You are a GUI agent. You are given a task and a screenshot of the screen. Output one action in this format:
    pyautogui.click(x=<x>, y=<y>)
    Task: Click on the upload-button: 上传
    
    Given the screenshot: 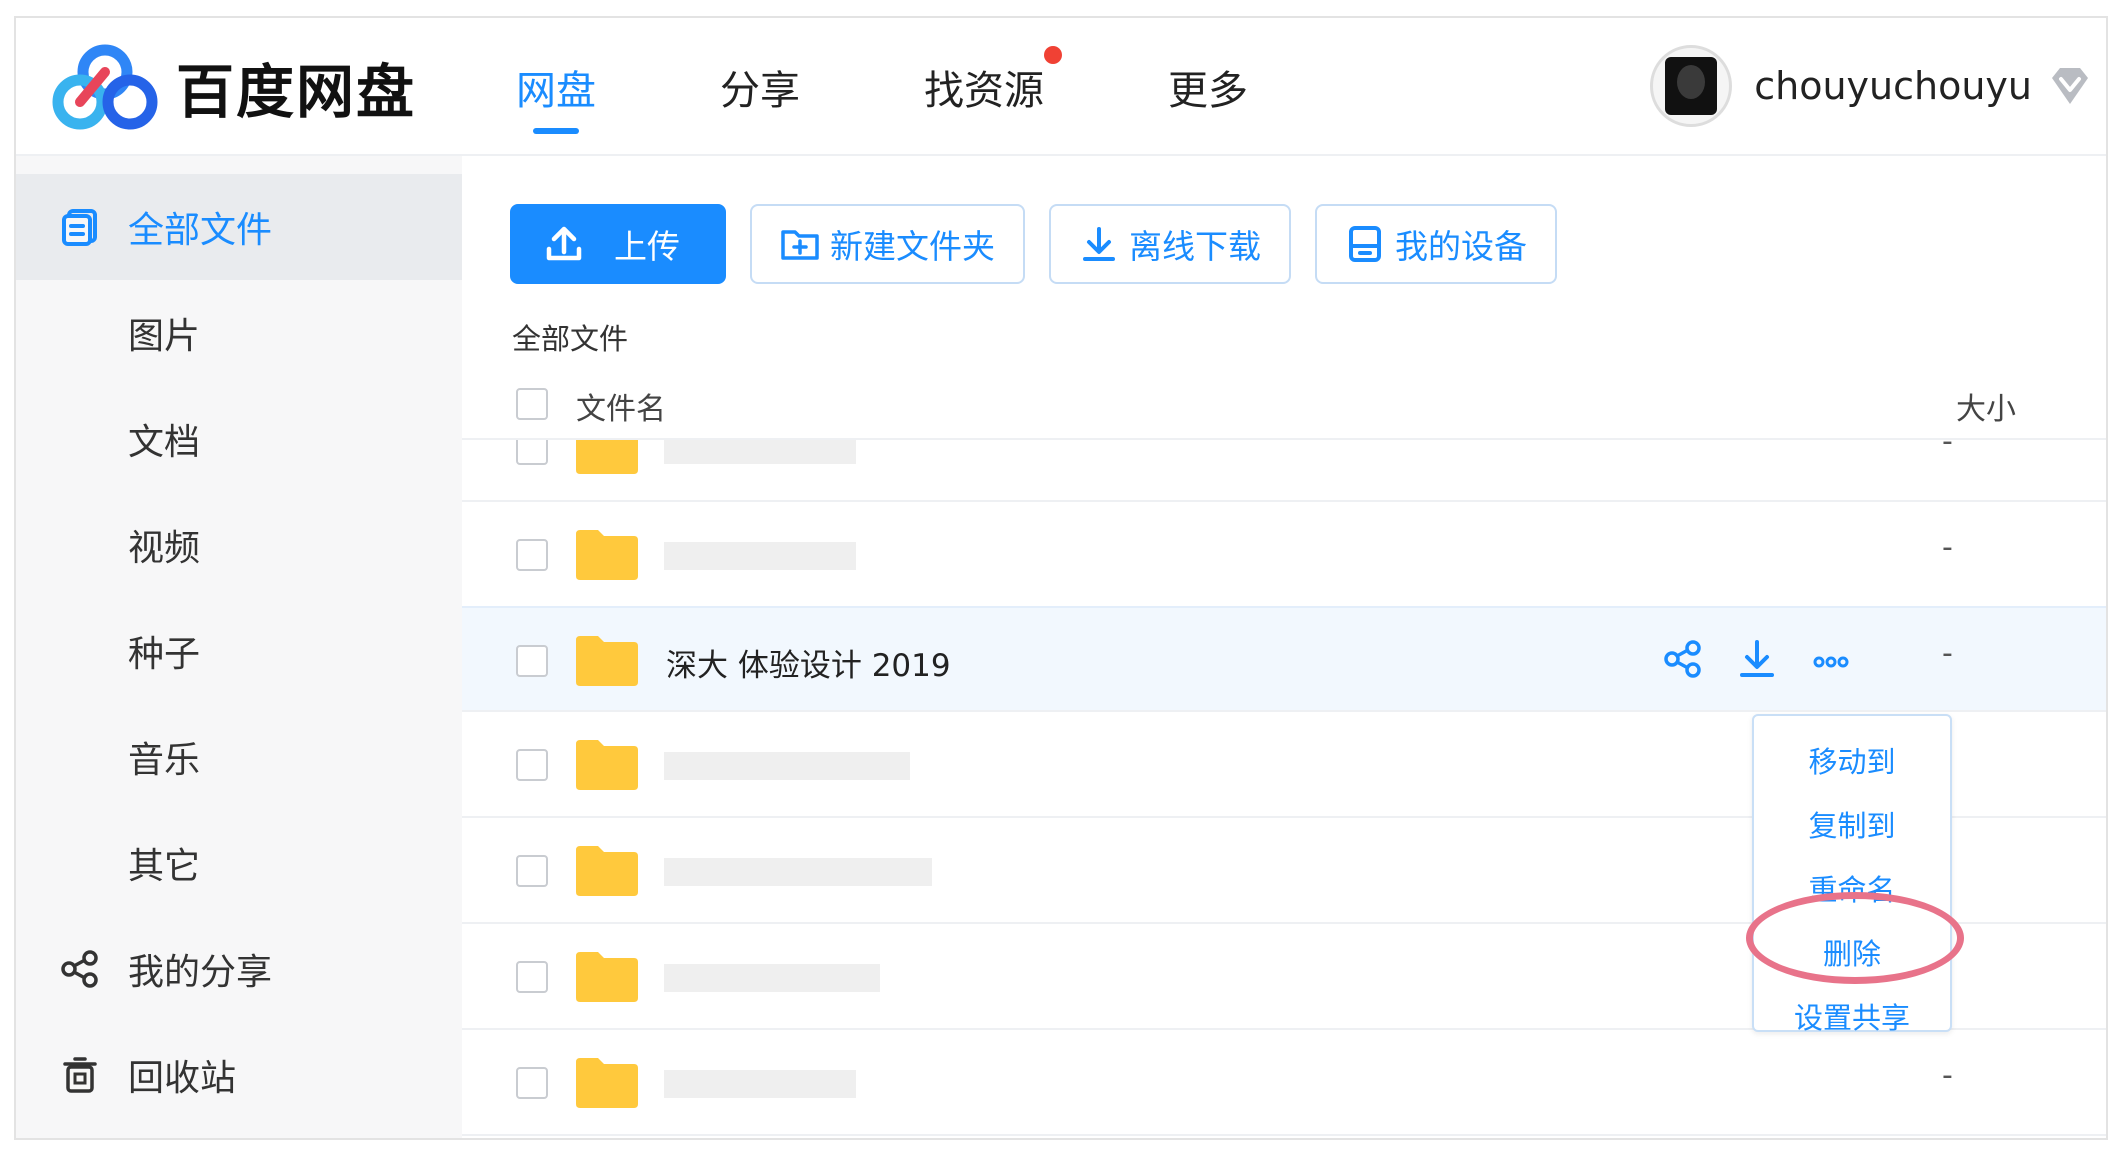 What is the action you would take?
    pyautogui.click(x=618, y=244)
    